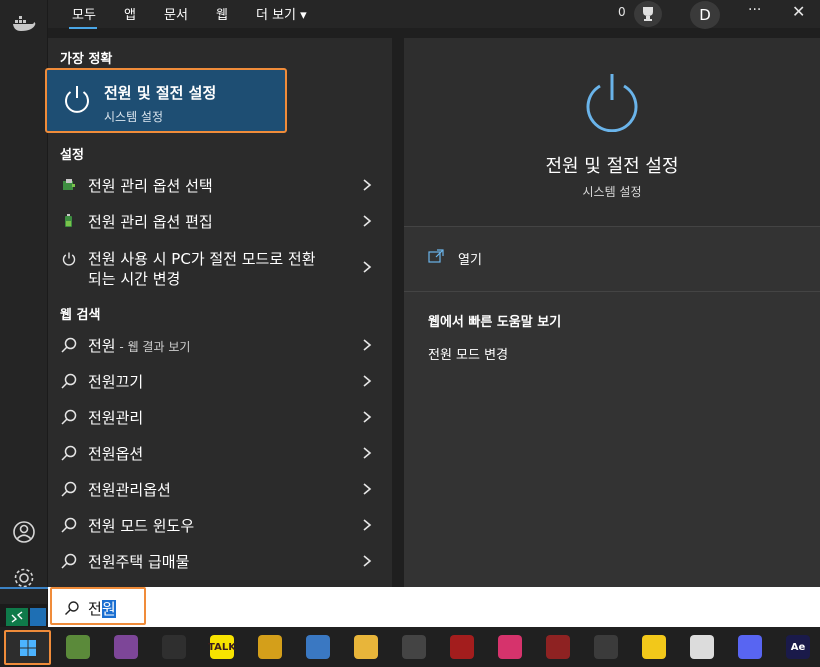 The image size is (820, 667). I want to click on web-item: 전원주택 급매물, so click(220, 561).